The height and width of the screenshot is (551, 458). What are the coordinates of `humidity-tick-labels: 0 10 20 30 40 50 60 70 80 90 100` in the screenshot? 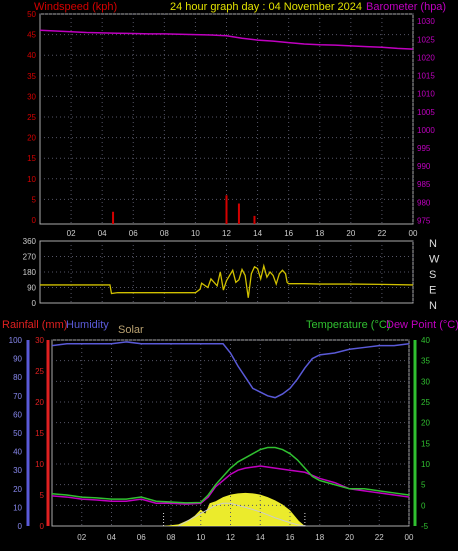 It's located at (19, 433).